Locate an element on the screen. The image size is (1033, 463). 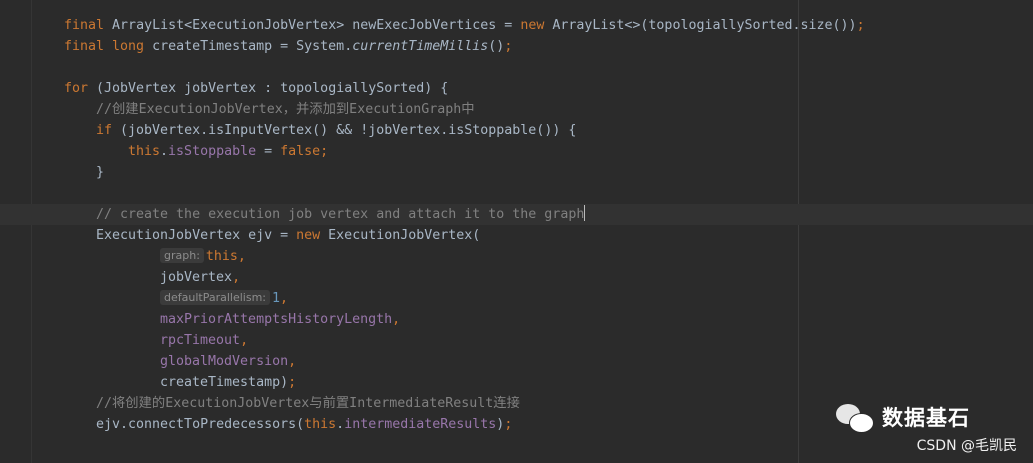
code-text: rpcTimeout, is located at coordinates (204, 340).